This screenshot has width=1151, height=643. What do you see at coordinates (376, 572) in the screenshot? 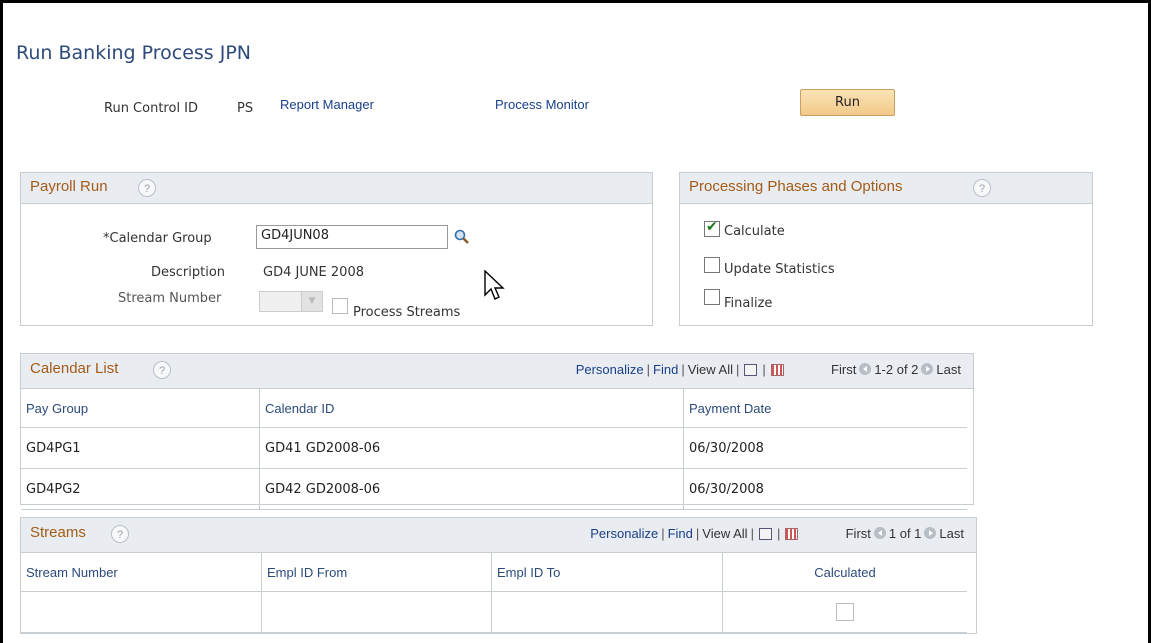
I see `column-header: Empl ID From` at bounding box center [376, 572].